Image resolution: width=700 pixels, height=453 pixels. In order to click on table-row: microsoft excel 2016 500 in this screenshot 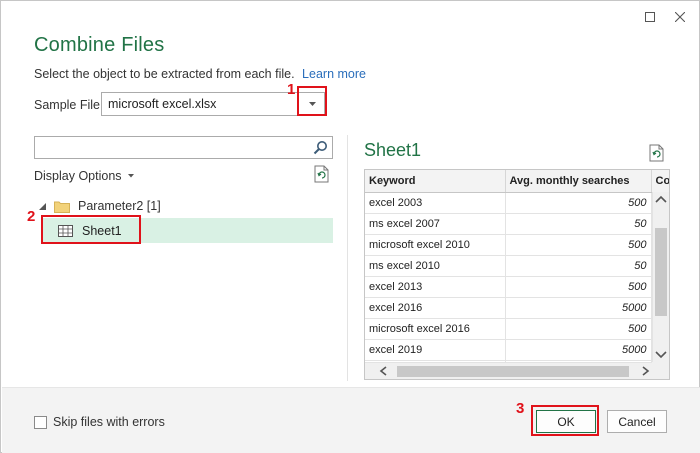, I will do `click(517, 329)`.